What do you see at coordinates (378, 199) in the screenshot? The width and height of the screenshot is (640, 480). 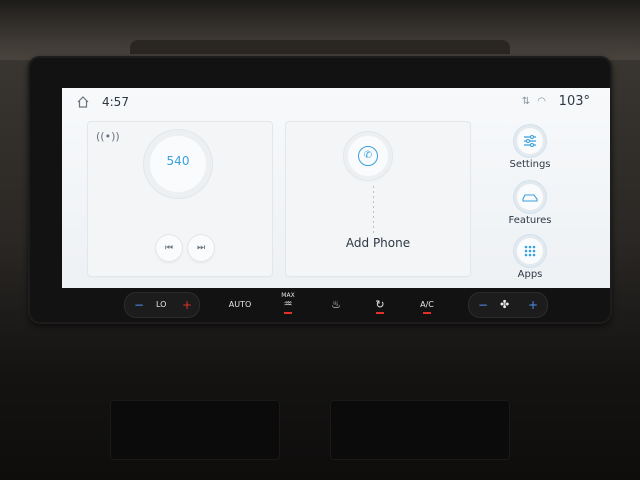 I see `phone-card: ✆ Add Phone` at bounding box center [378, 199].